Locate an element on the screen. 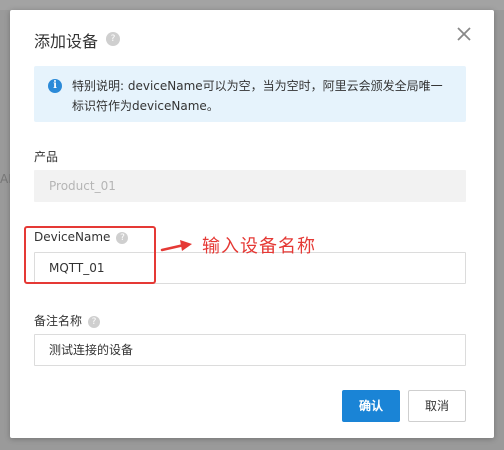 The height and width of the screenshot is (450, 504). remark-label-text: 备注名称 is located at coordinates (58, 321).